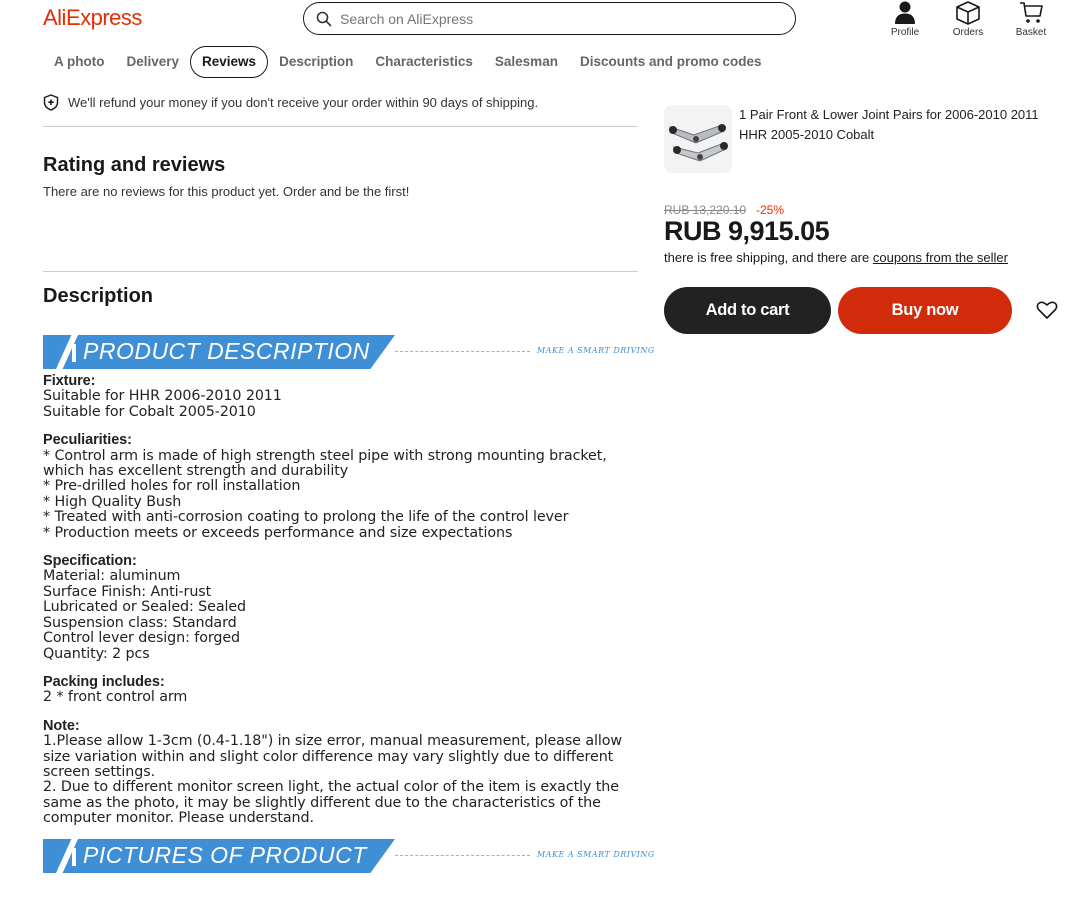 This screenshot has height=910, width=1085. What do you see at coordinates (112, 501) in the screenshot?
I see `peculiarity-line: * High Quality Bush` at bounding box center [112, 501].